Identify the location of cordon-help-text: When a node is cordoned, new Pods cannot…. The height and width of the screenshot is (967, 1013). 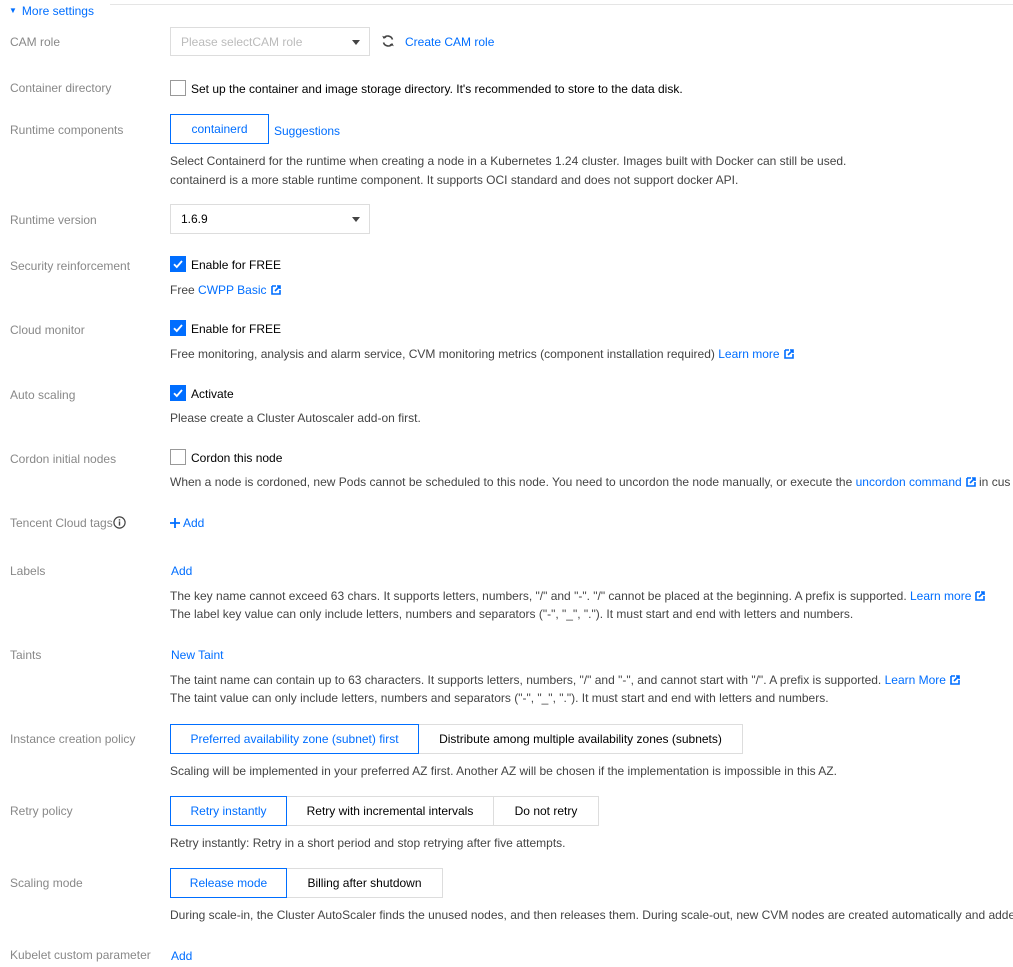
(511, 482).